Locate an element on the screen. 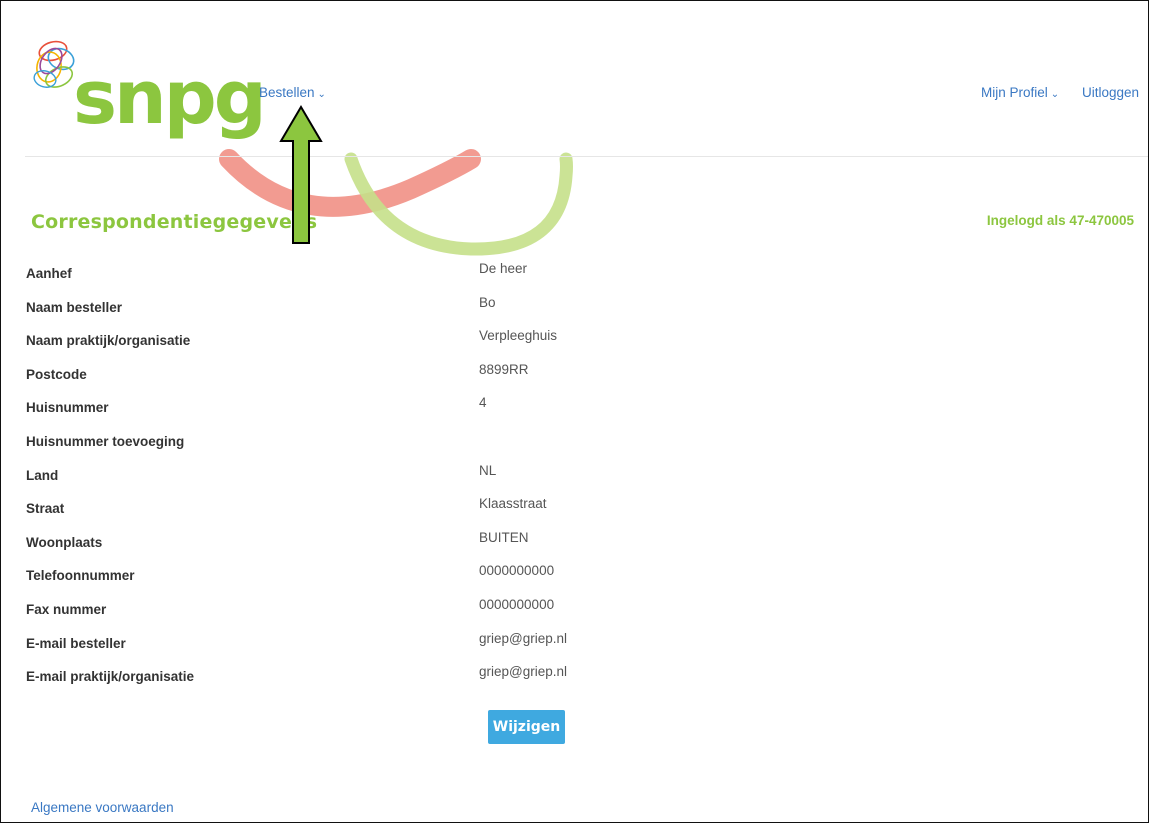 The height and width of the screenshot is (823, 1149). detail-row: Telefoonnummer 0000000000 is located at coordinates (574, 576).